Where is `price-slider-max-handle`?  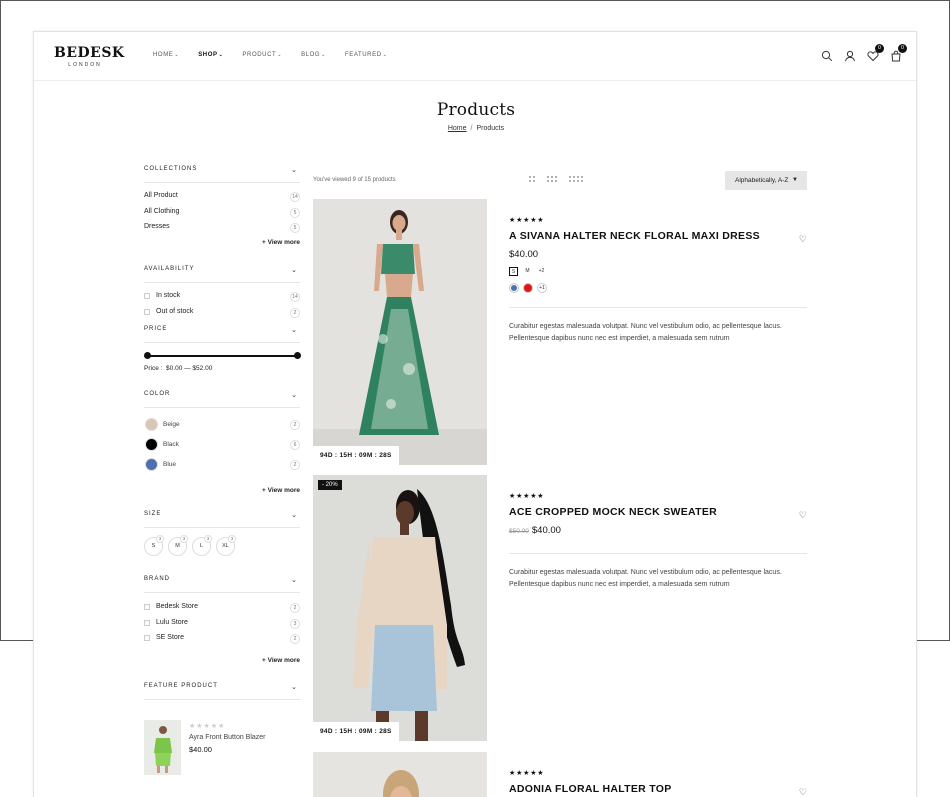
price-slider-max-handle is located at coordinates (297, 355).